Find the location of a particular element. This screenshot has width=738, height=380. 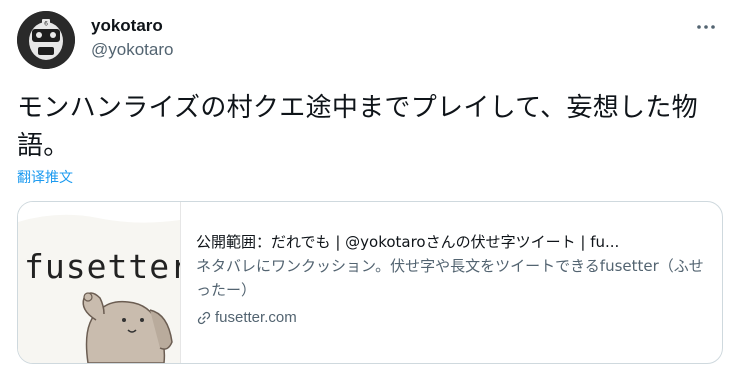

avatar: 6 is located at coordinates (46, 40).